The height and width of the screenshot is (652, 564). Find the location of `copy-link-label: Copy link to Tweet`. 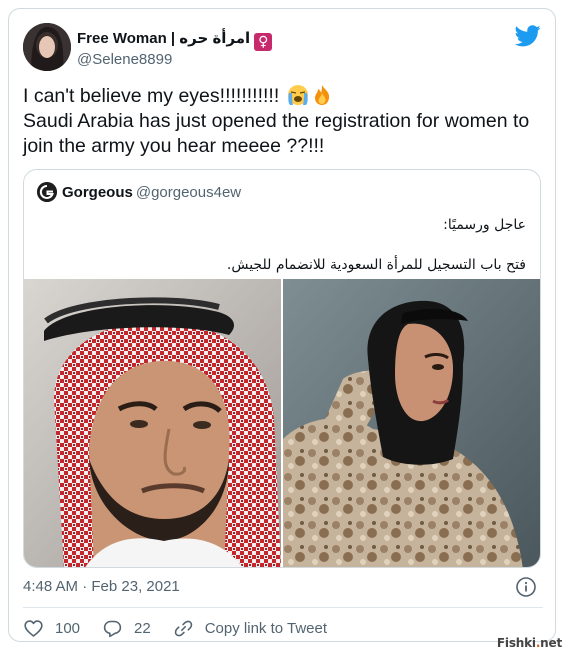

copy-link-label: Copy link to Tweet is located at coordinates (266, 628).